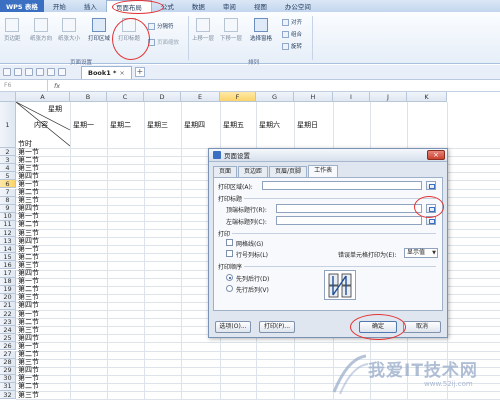 The image size is (500, 400). Describe the element at coordinates (200, 97) in the screenshot. I see `column-header-e: E` at that location.